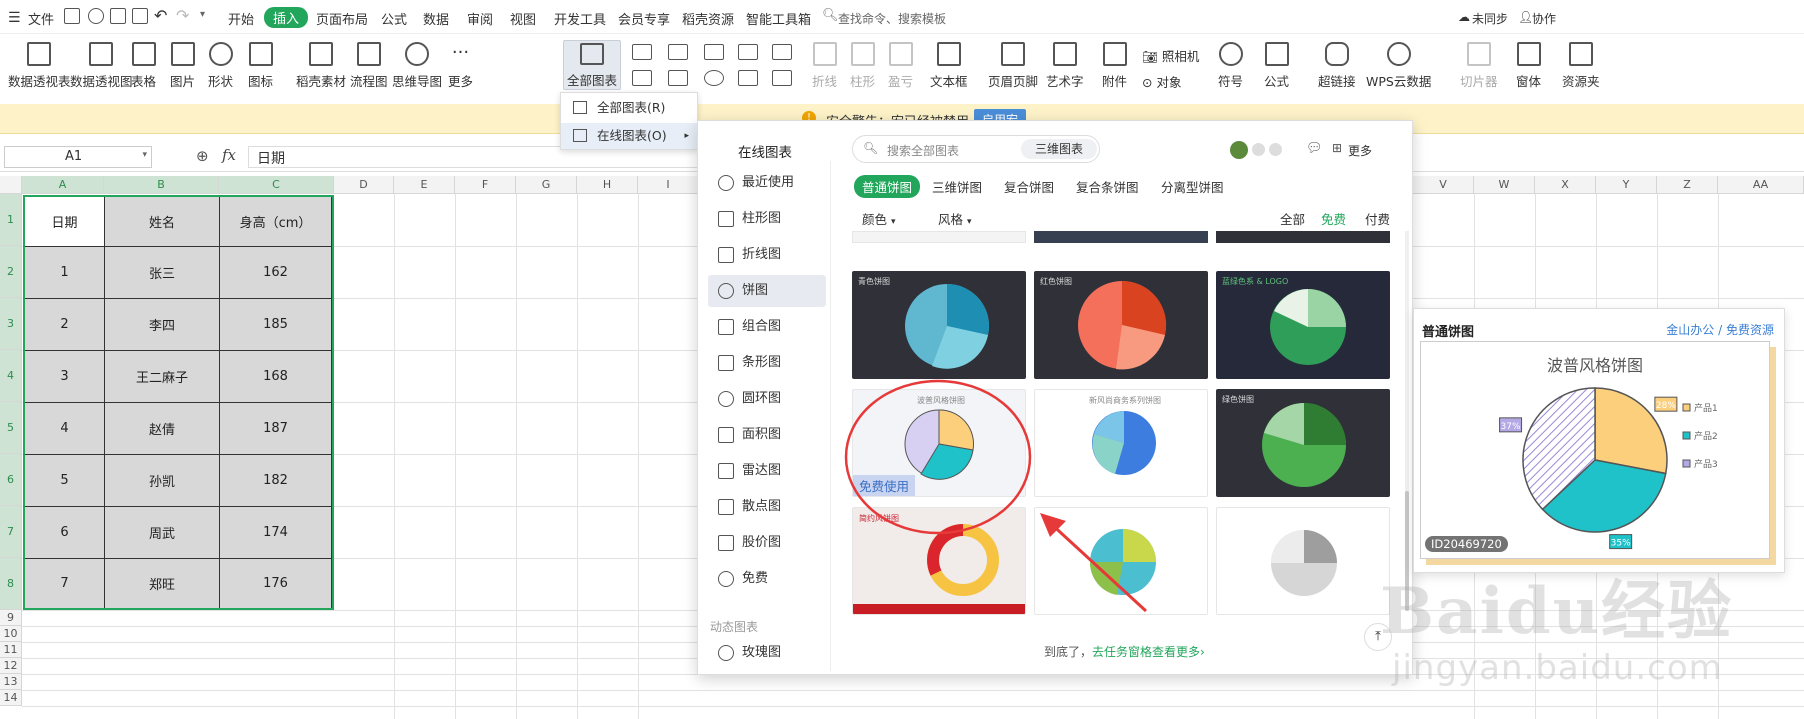 This screenshot has height=719, width=1804. Describe the element at coordinates (394, 18) in the screenshot. I see `tab-formula: 公式` at that location.